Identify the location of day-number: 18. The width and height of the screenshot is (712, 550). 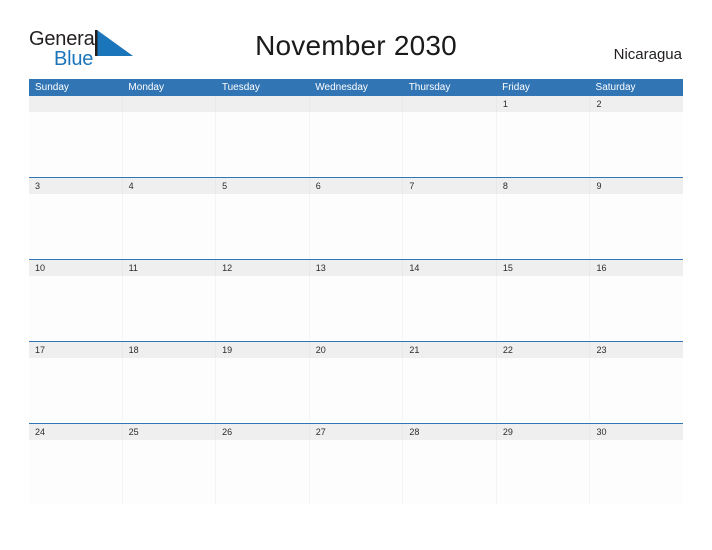
(170, 350).